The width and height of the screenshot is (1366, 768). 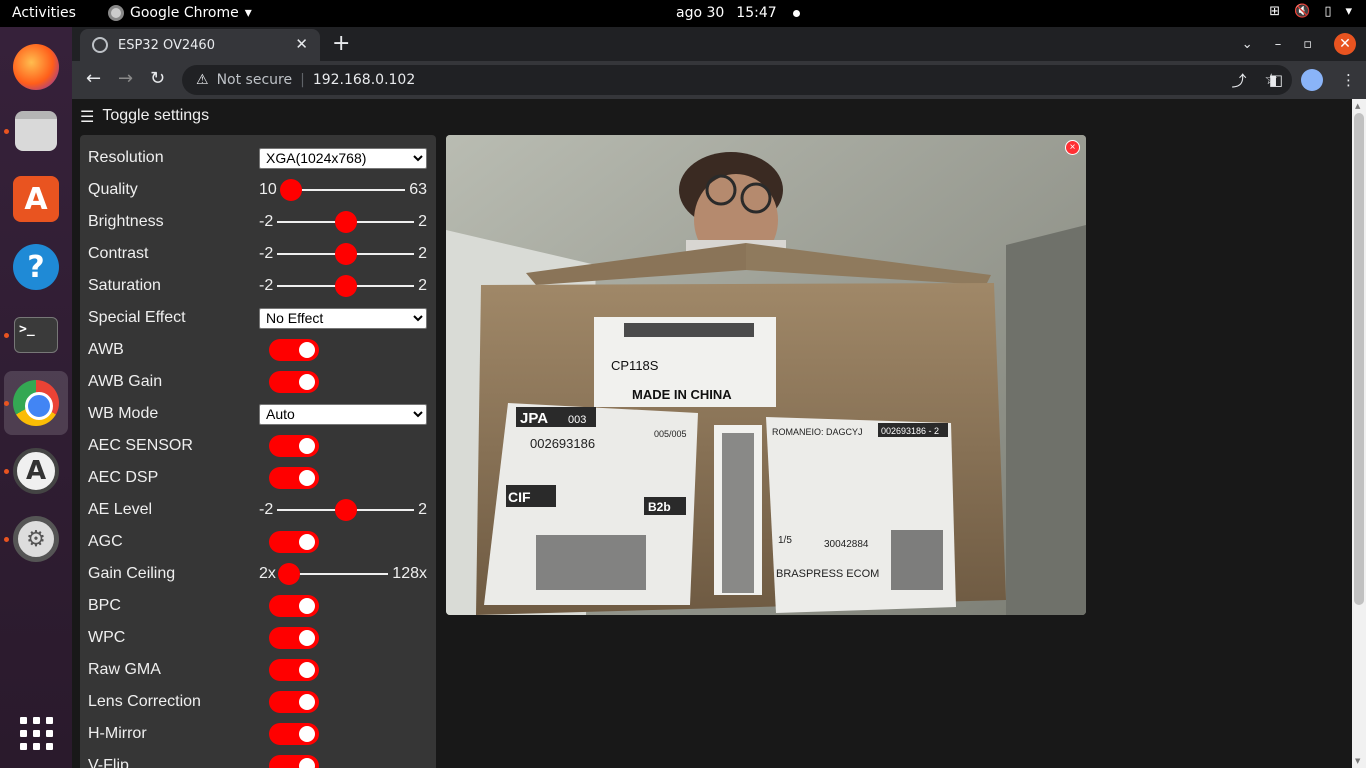 I want to click on warning-icon: ⚠, so click(x=202, y=80).